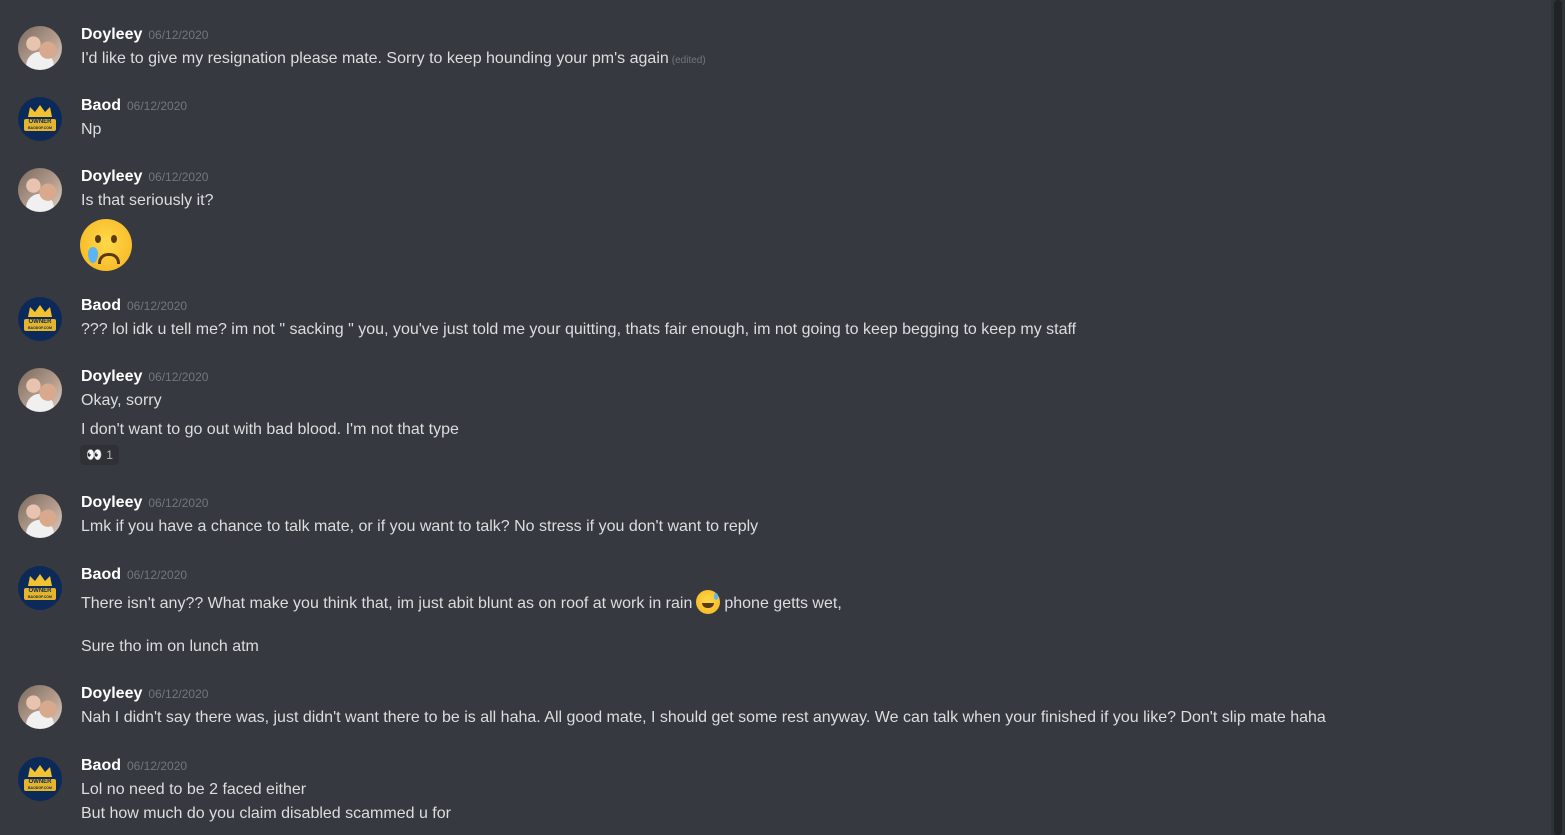 This screenshot has width=1565, height=835. I want to click on eyes-emoji-icon: 👀, so click(94, 454).